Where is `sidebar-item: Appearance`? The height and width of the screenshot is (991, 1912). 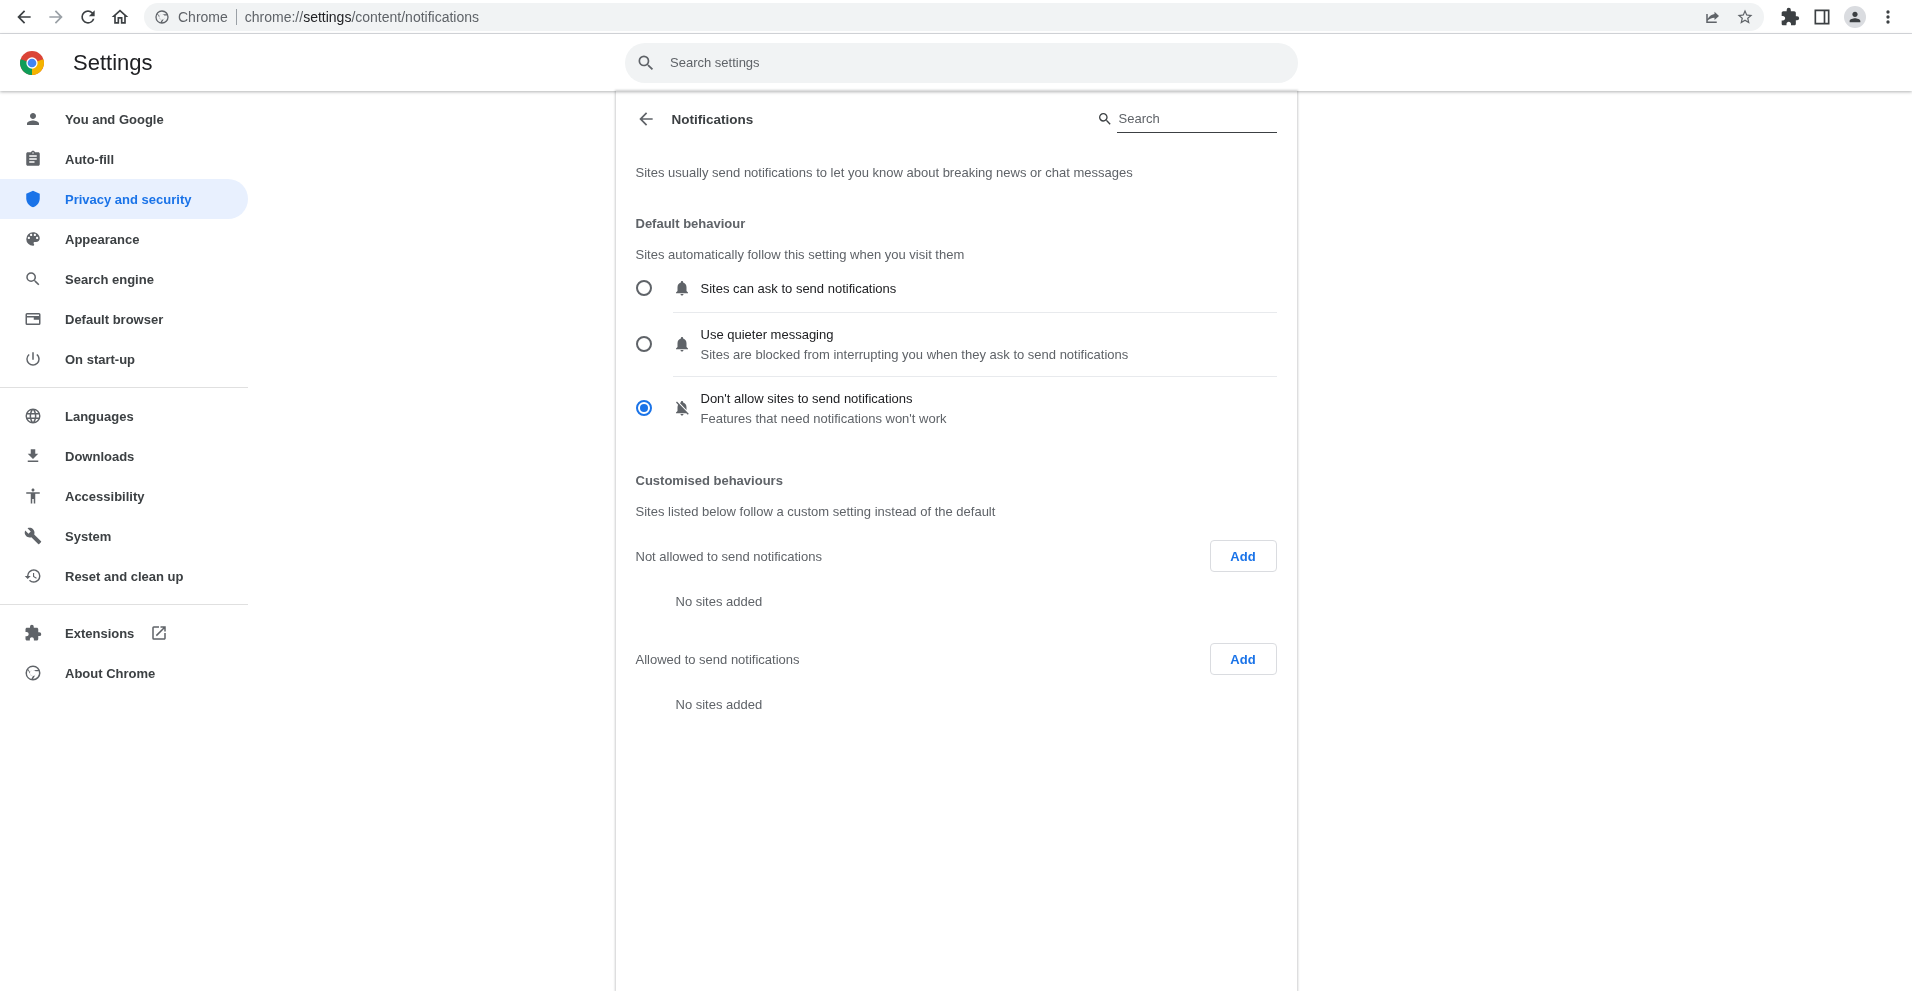
sidebar-item: Appearance is located at coordinates (124, 239).